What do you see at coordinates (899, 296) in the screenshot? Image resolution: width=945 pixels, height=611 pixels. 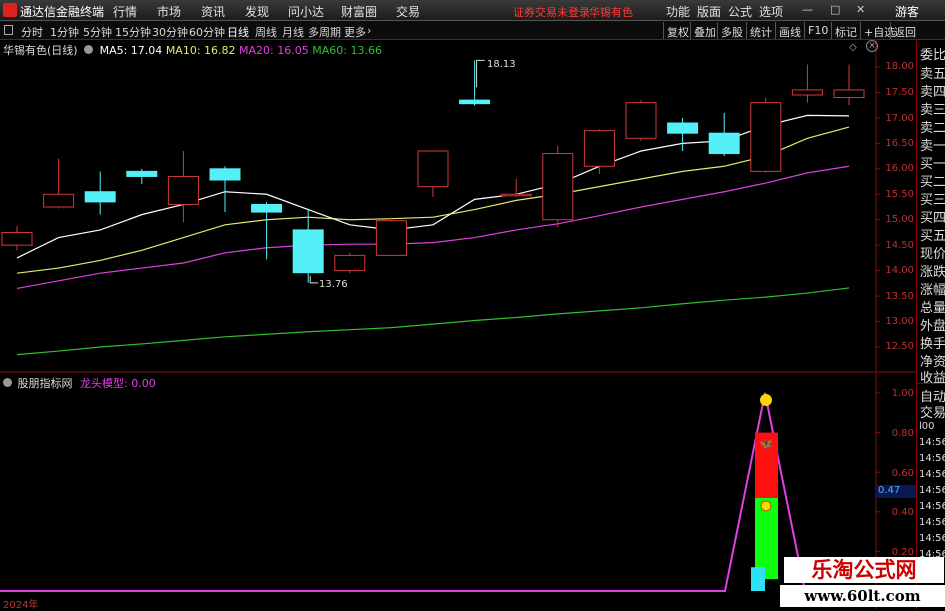 I see `price-tick: 13.50` at bounding box center [899, 296].